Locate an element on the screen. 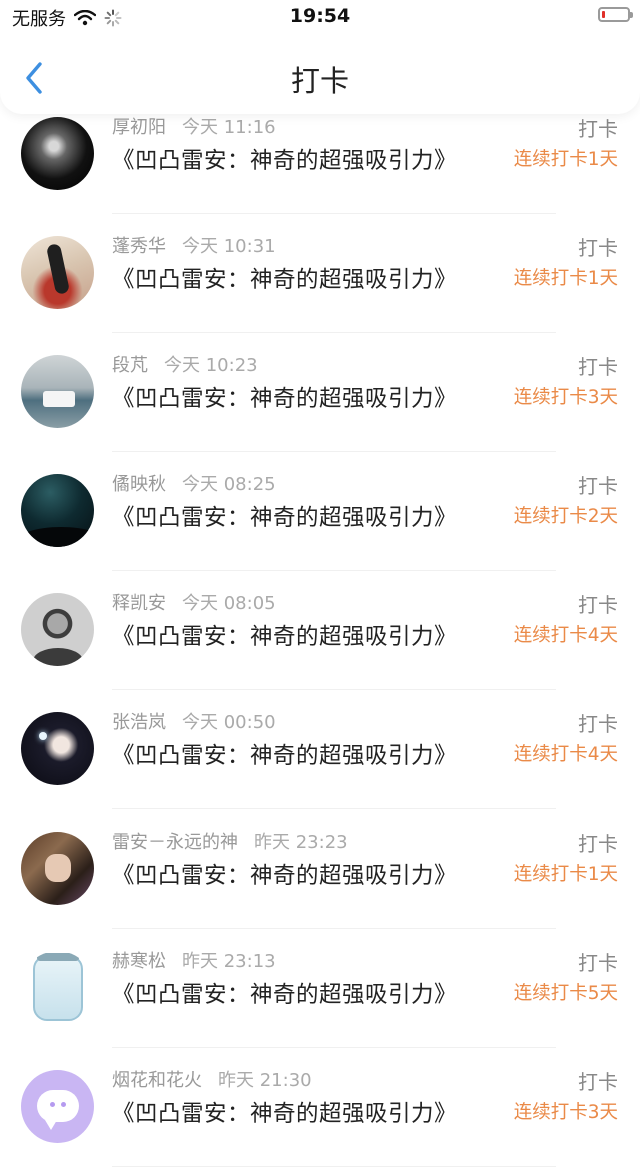 Image resolution: width=640 pixels, height=1167 pixels. page-title: 打卡 is located at coordinates (319, 81).